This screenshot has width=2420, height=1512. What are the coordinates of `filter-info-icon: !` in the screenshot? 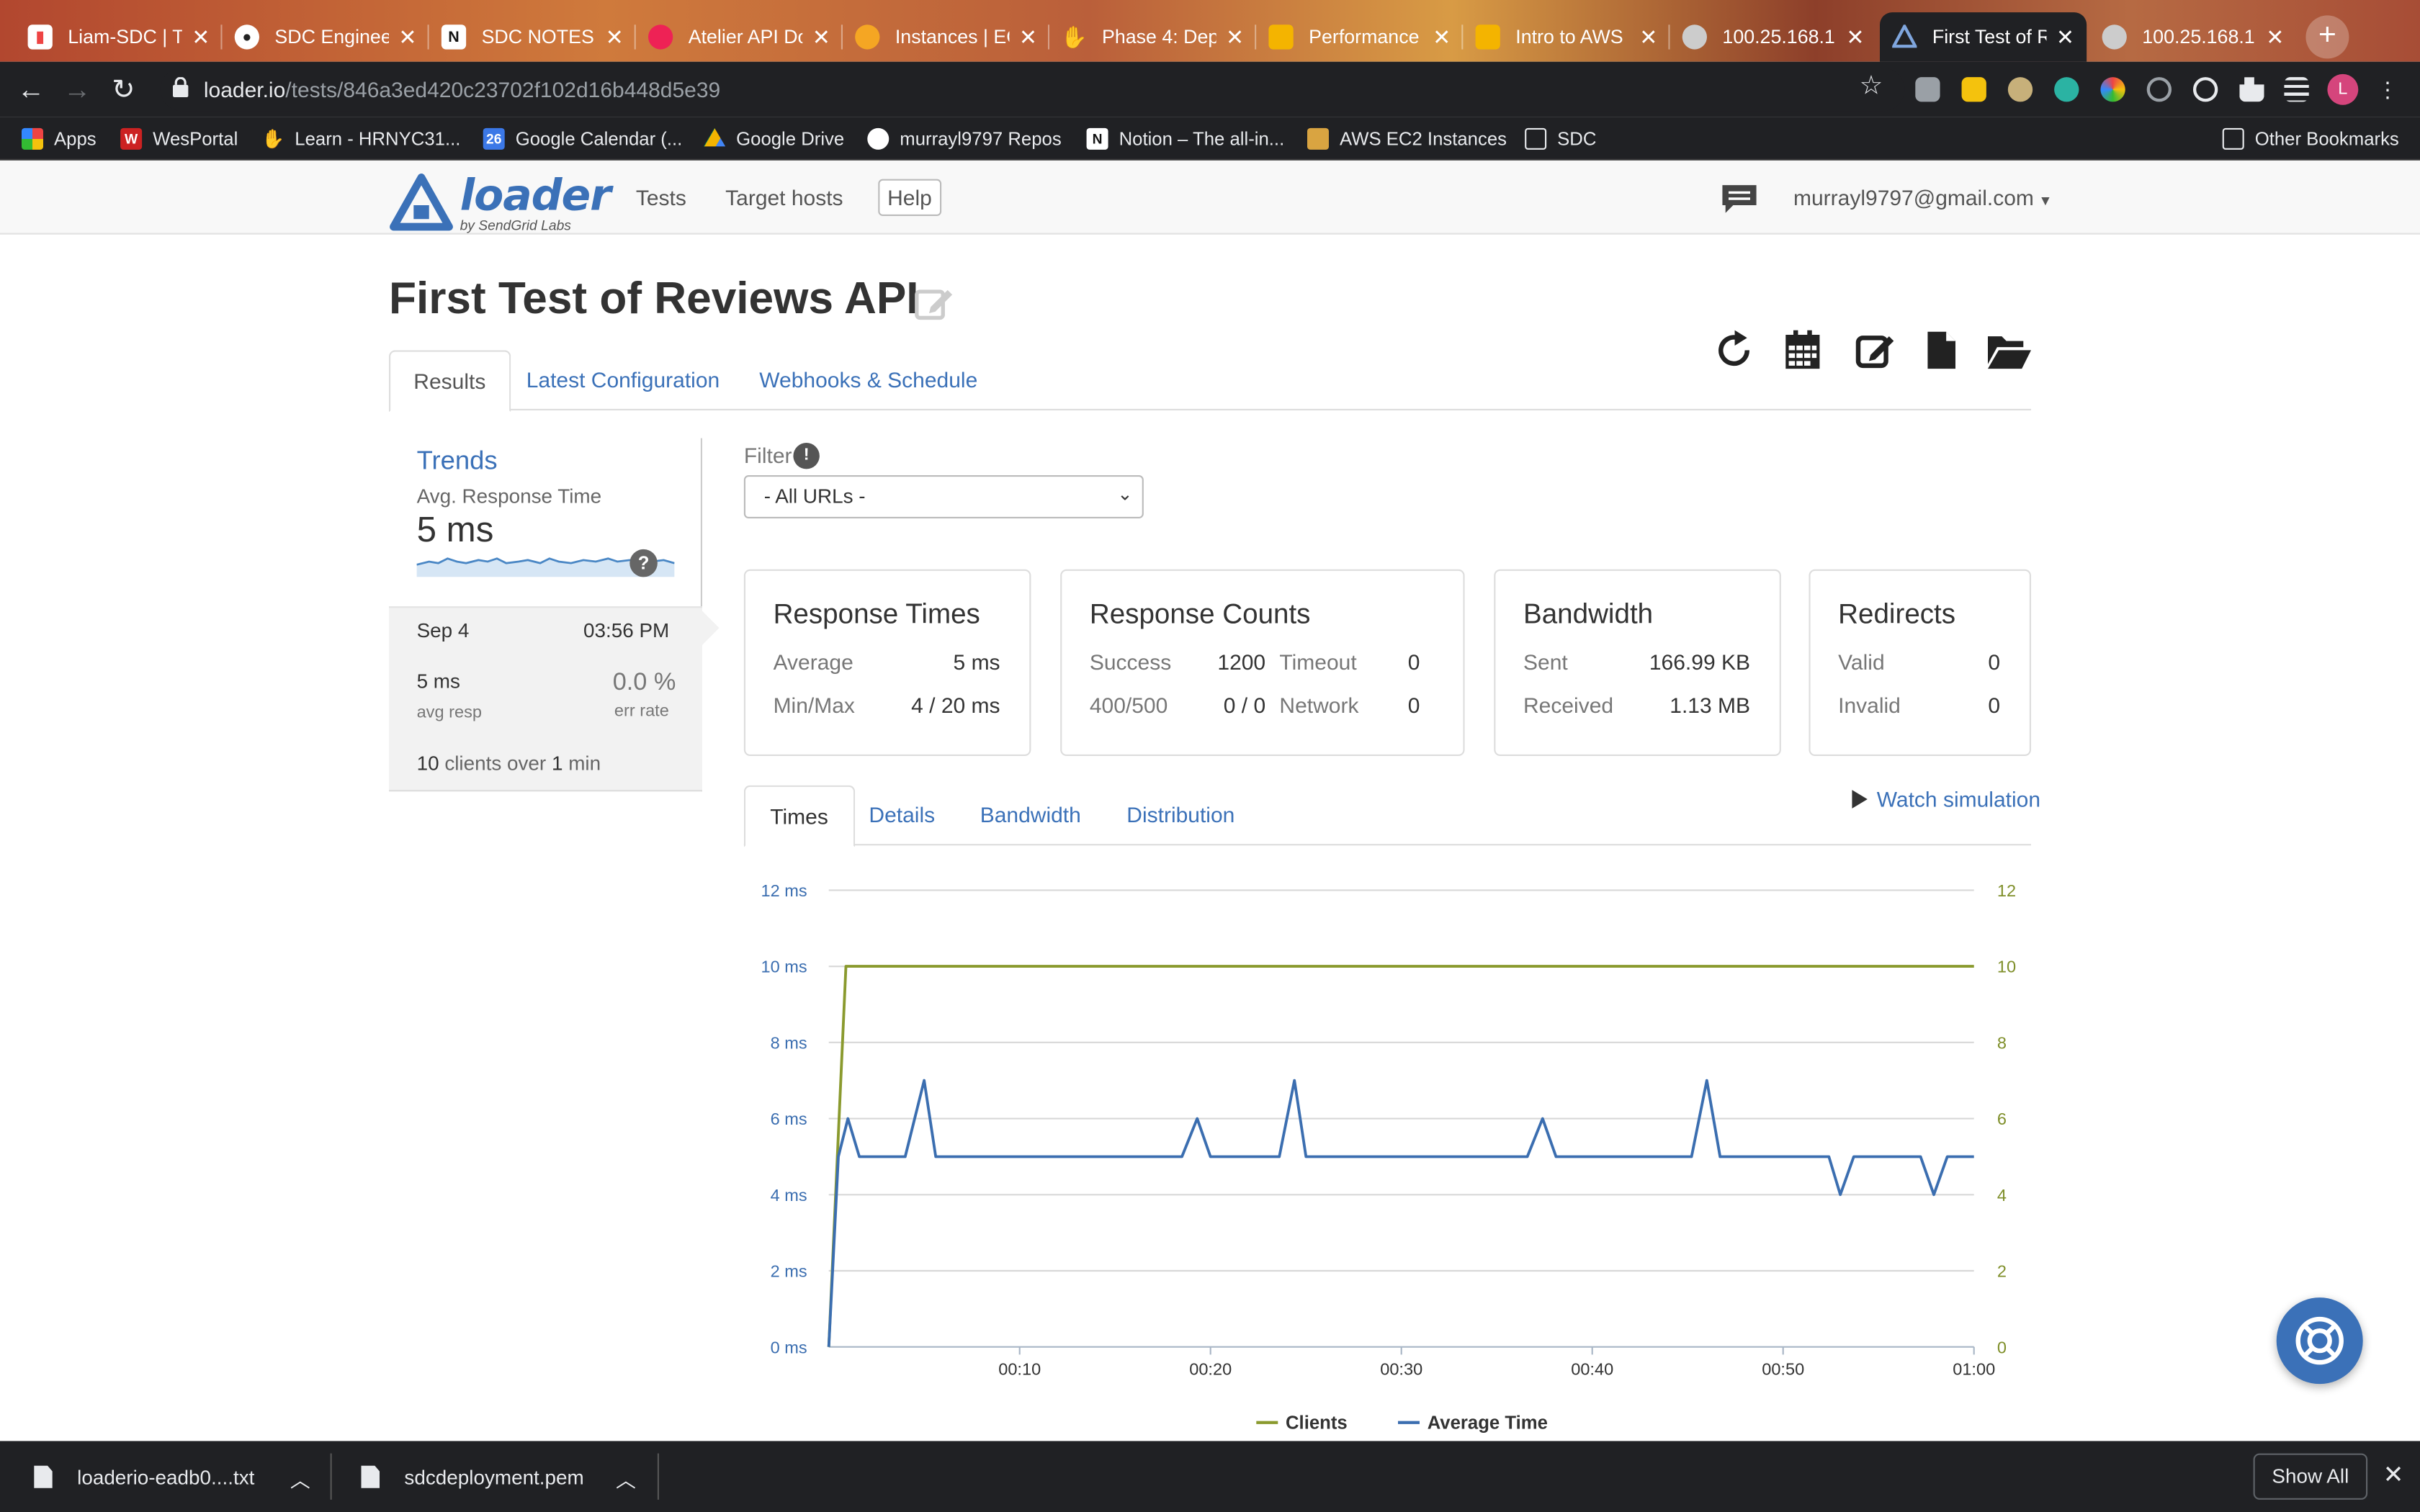 It's located at (807, 456).